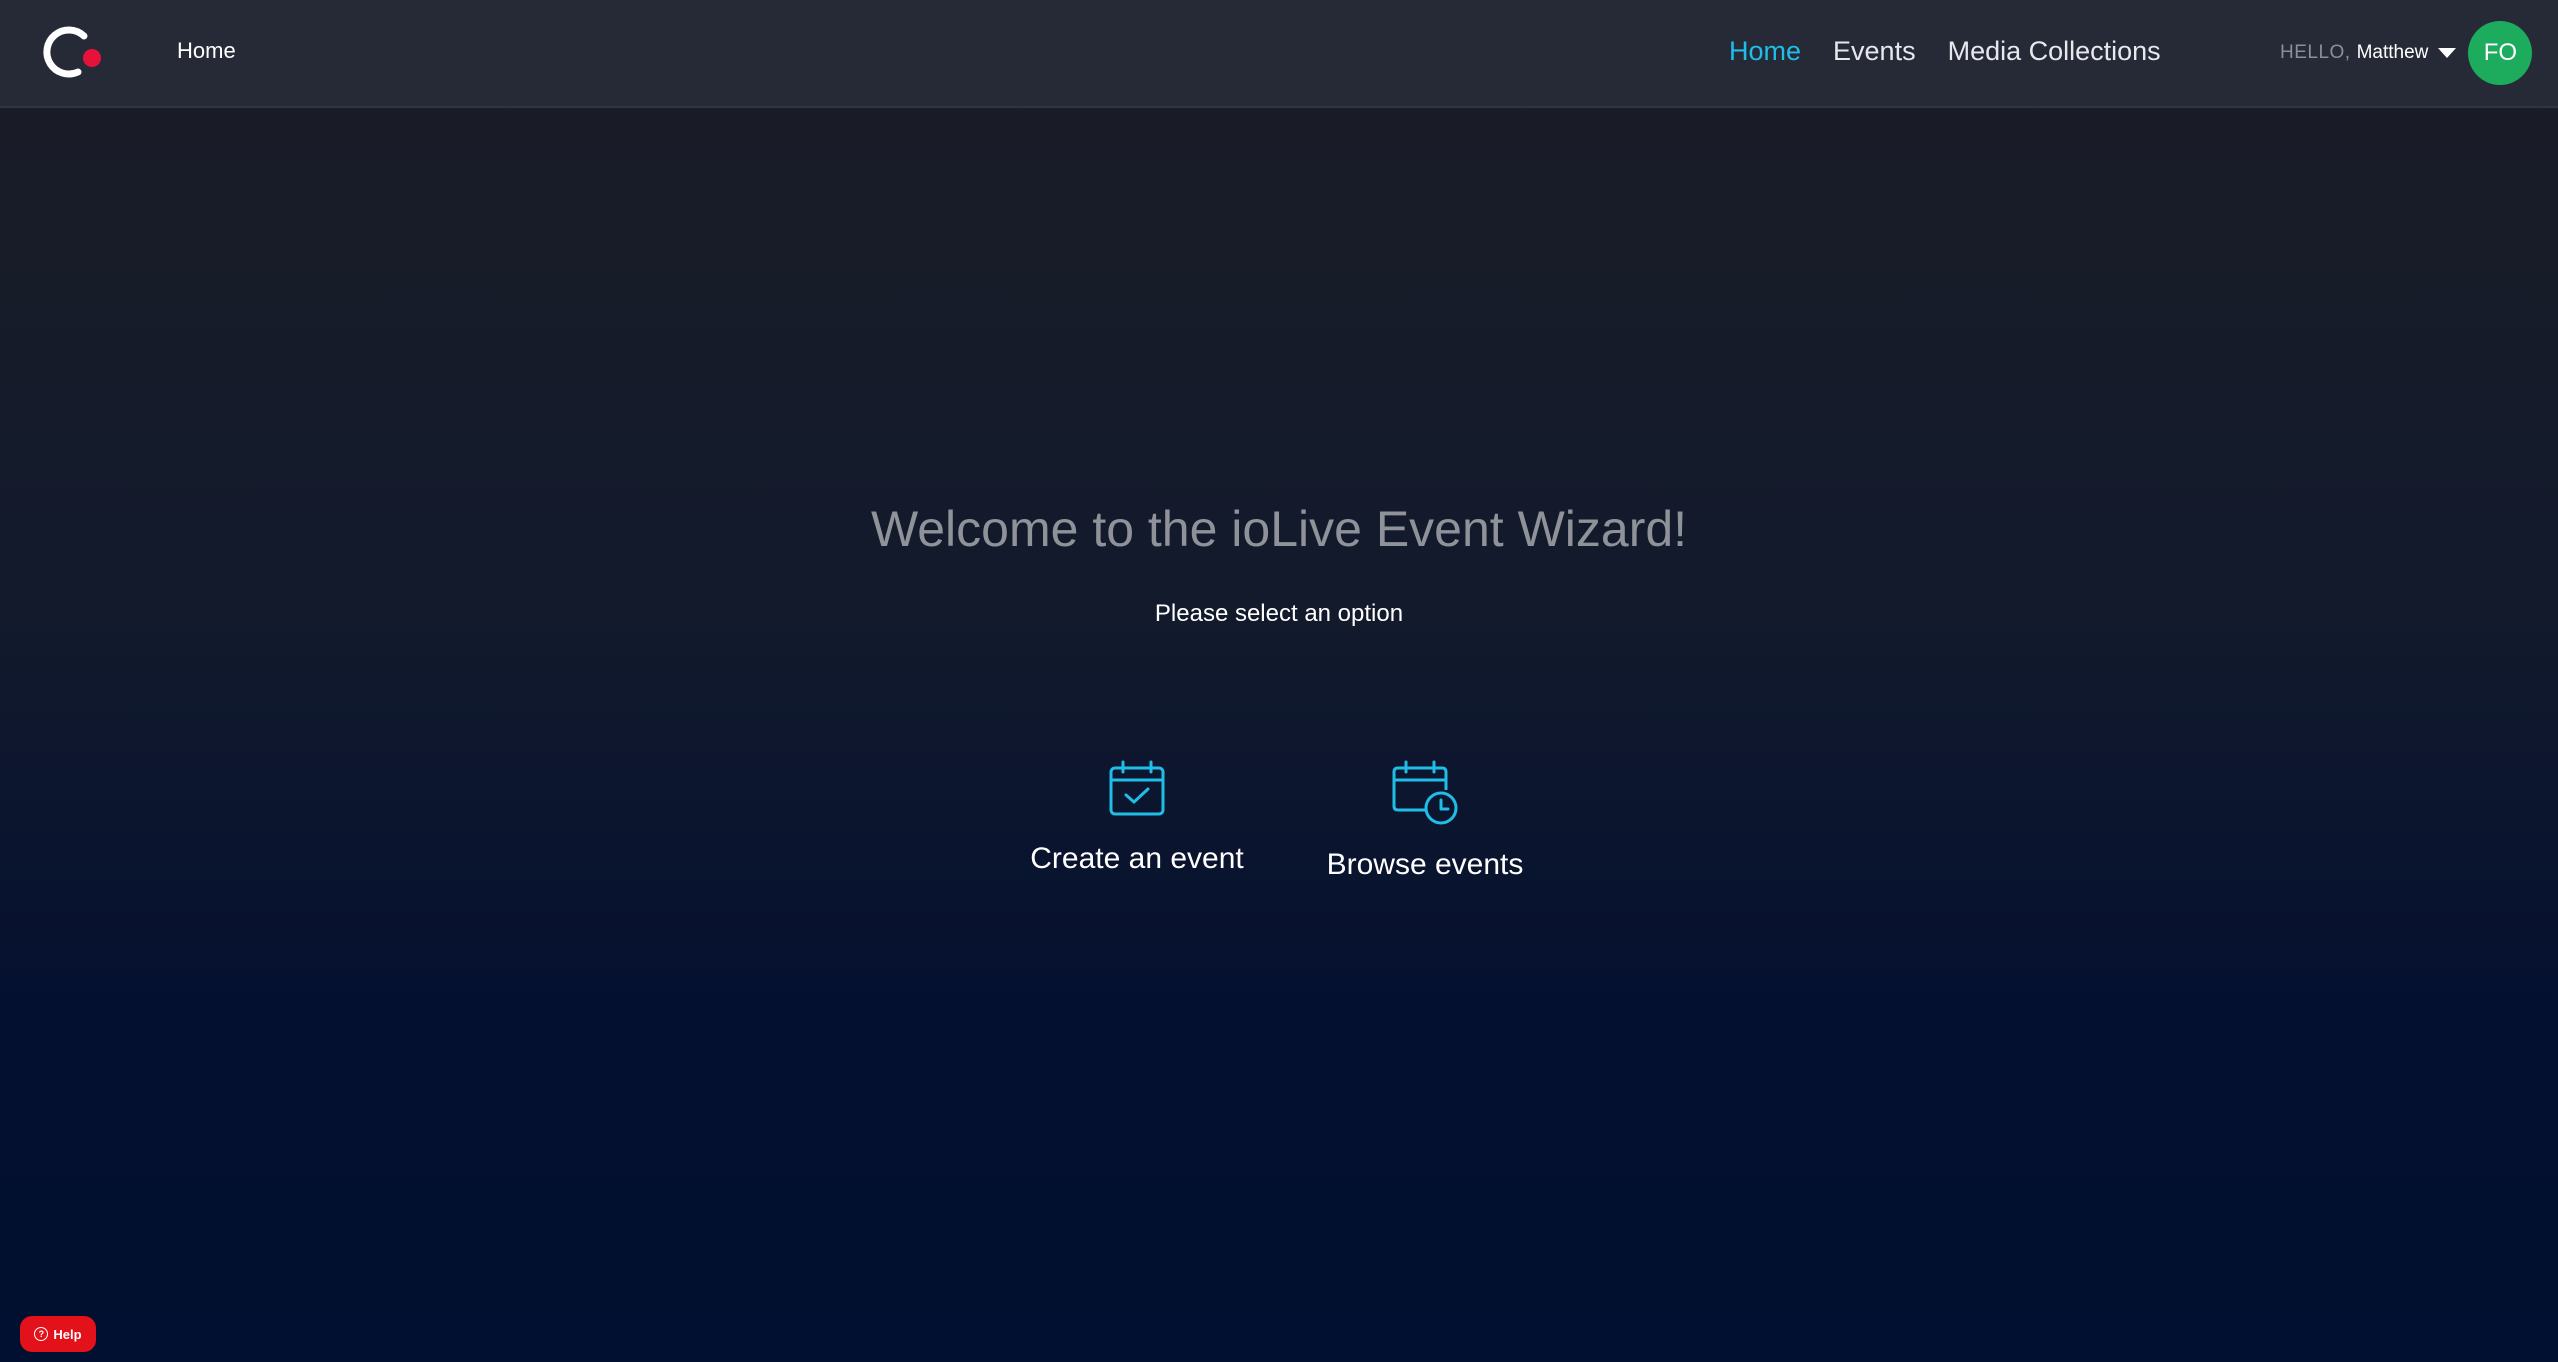 This screenshot has height=1362, width=2558. I want to click on nav-home: Home, so click(1765, 51).